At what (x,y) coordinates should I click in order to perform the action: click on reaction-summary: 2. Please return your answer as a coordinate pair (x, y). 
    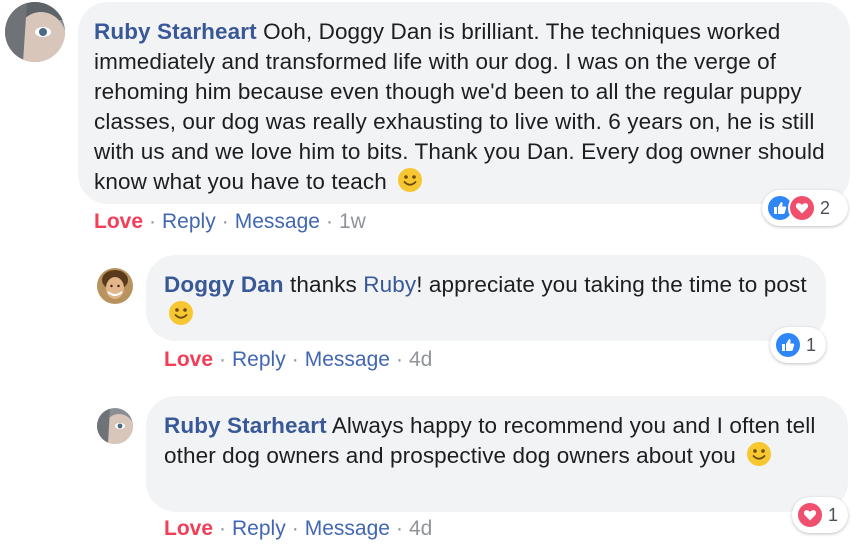
    Looking at the image, I should click on (805, 208).